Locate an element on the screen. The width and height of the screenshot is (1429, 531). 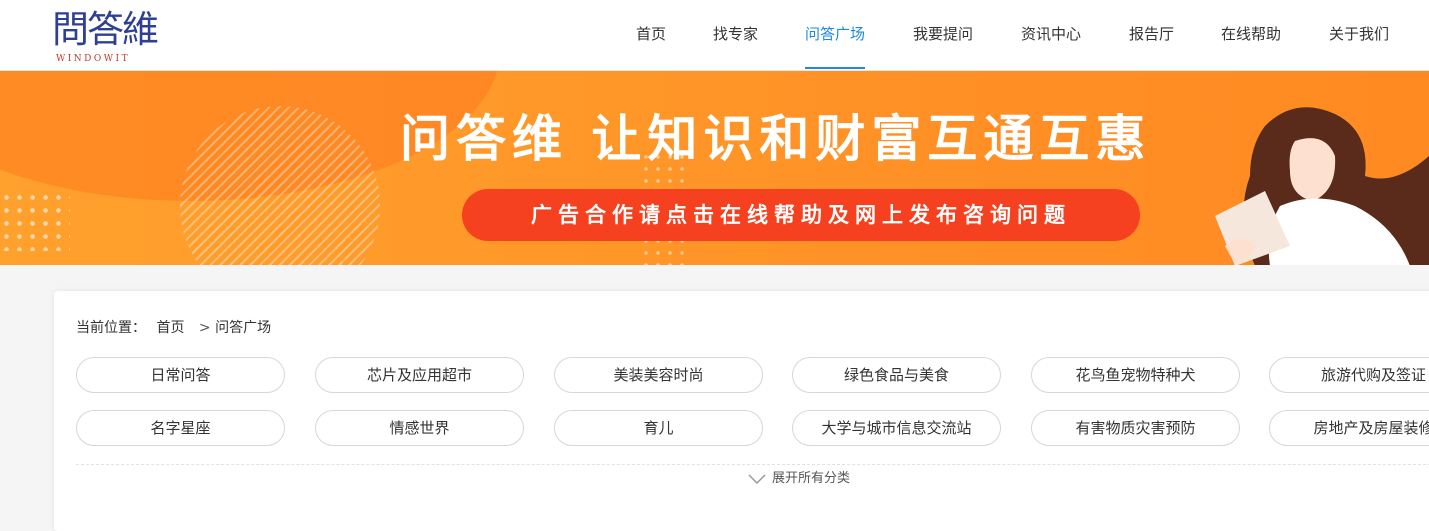
category-university-city: 大学与城市信息交流站 is located at coordinates (896, 428).